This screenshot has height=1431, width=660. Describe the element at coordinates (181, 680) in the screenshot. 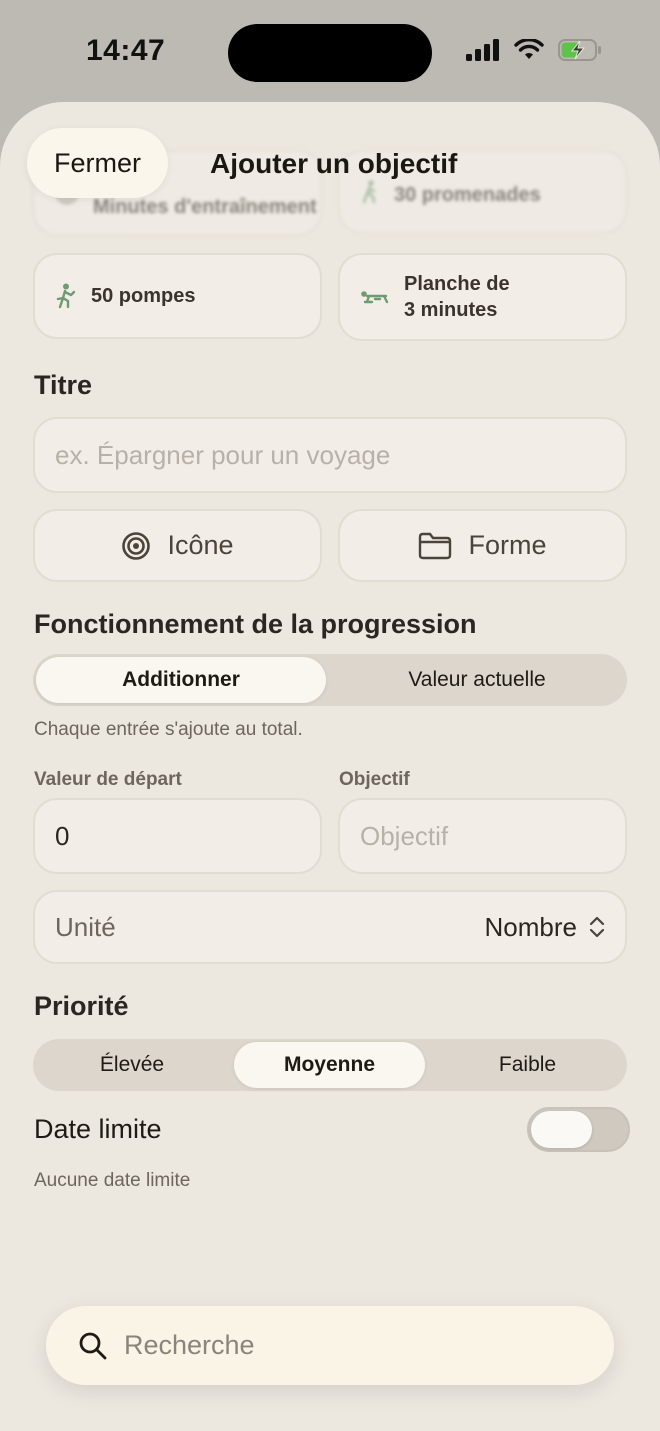

I see `segment-additionner: Additionner` at that location.